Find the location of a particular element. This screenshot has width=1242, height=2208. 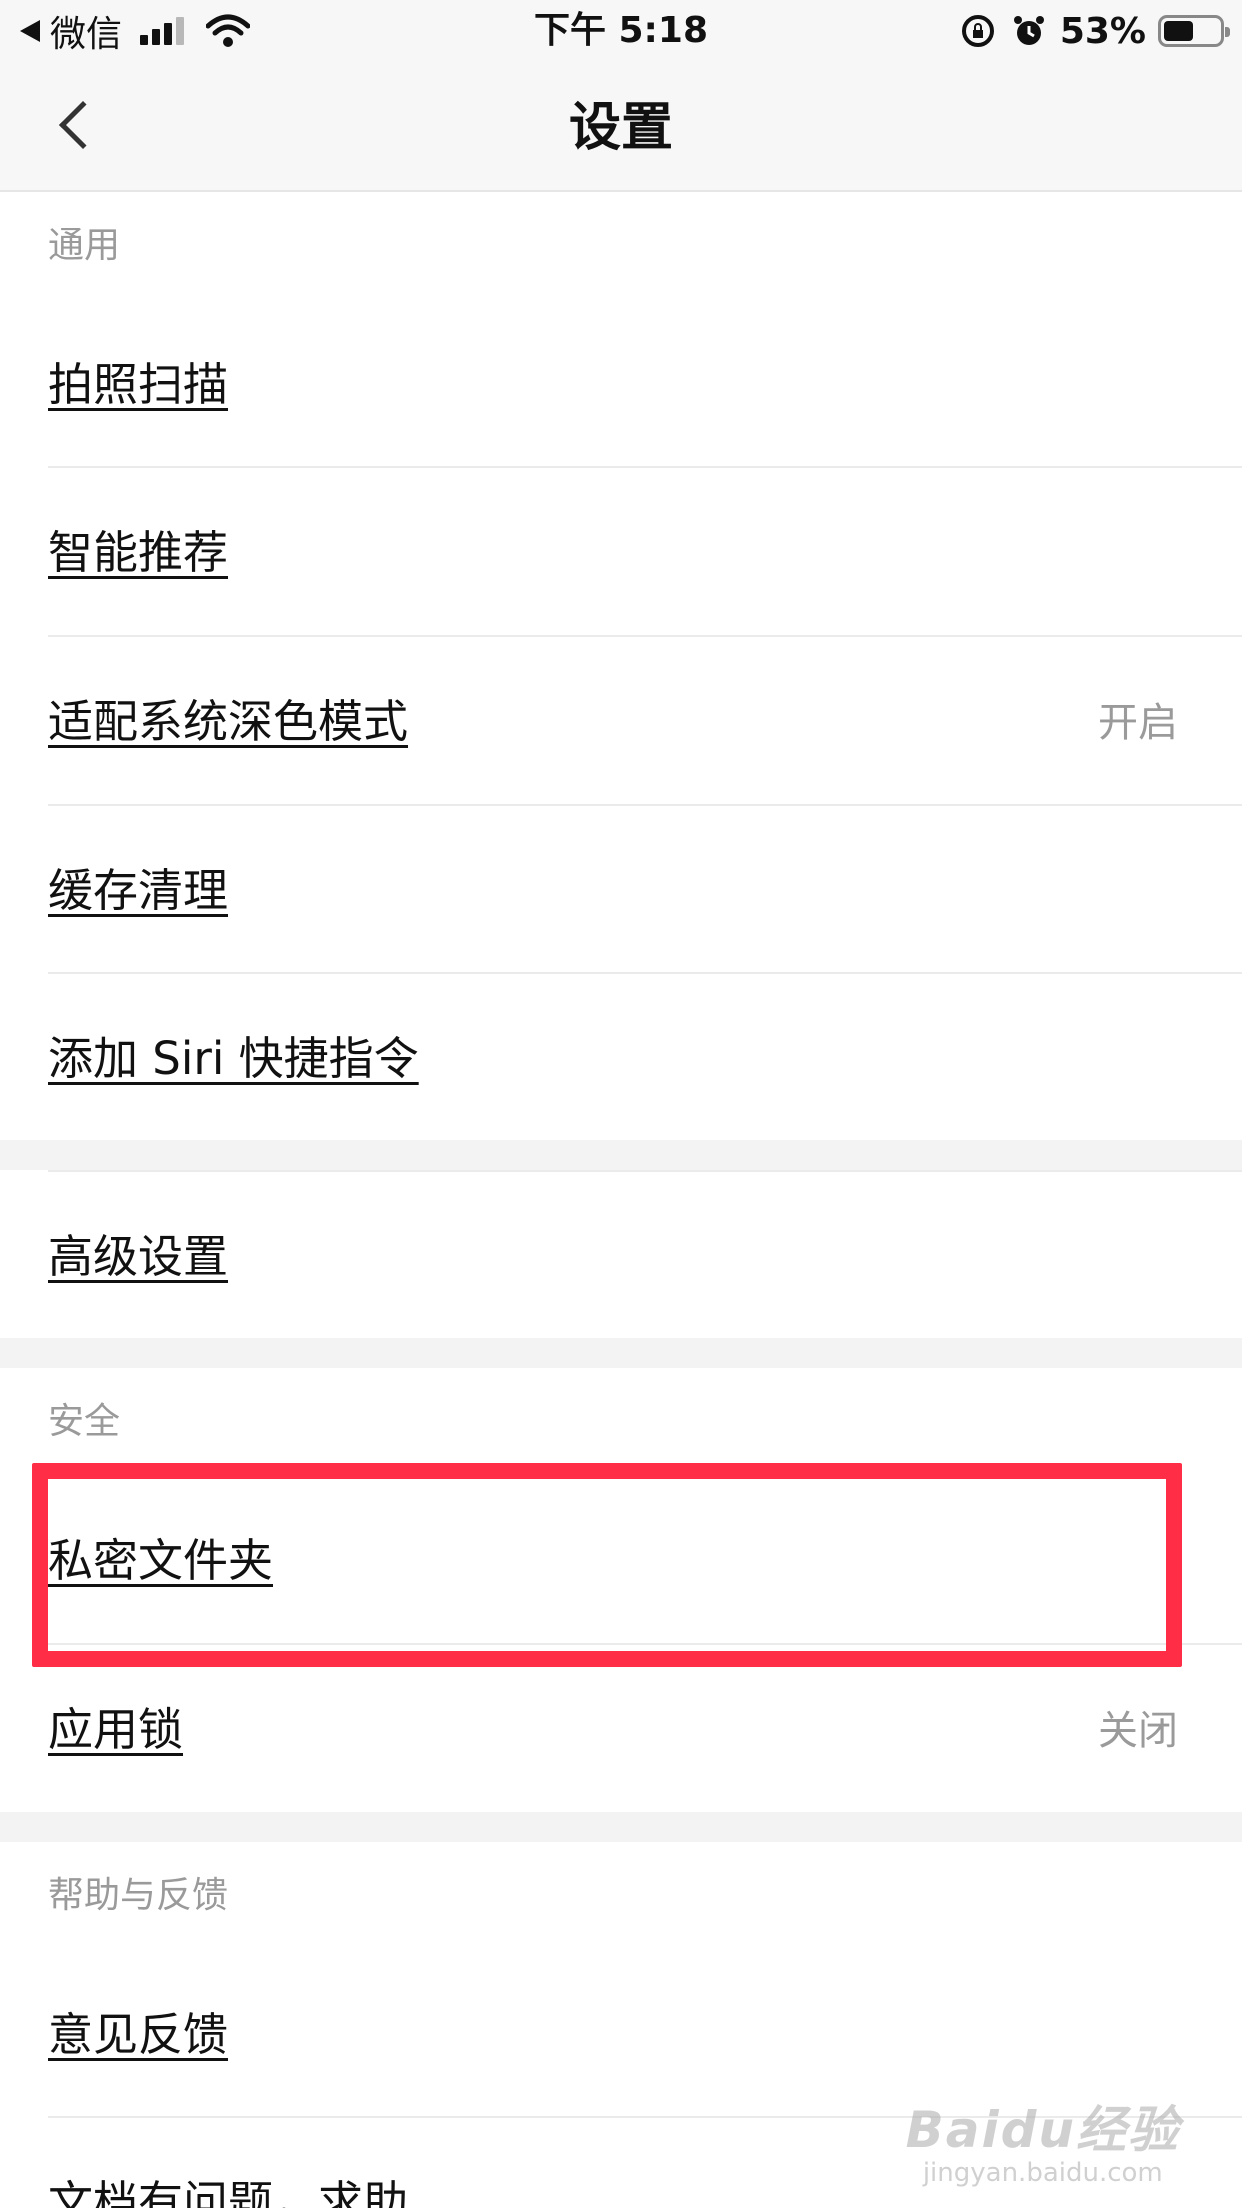

settings-item-app-lock: 应用锁 关闭 is located at coordinates (621, 1729).